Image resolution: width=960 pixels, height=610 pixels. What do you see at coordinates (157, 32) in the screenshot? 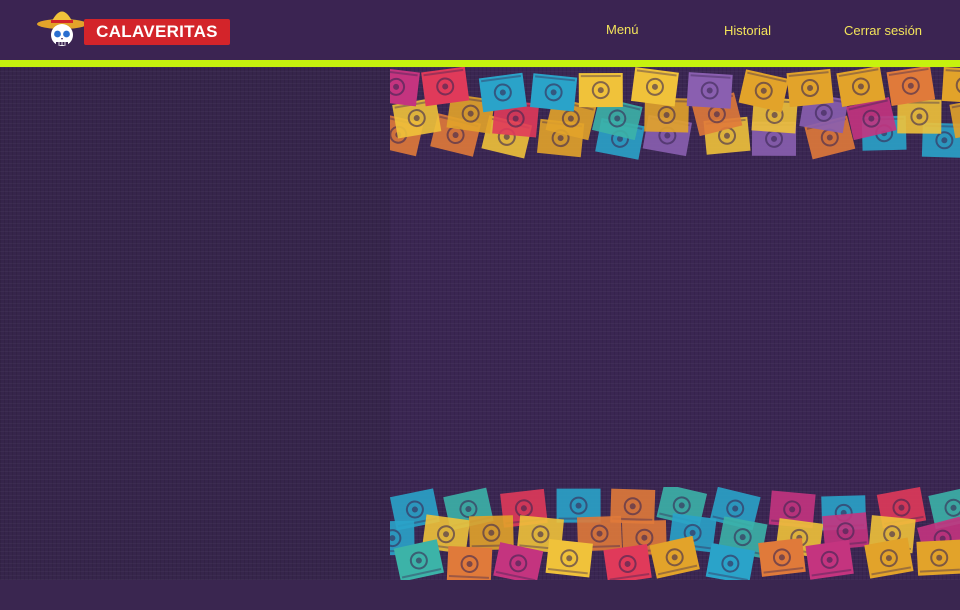
I see `logo-text: CALAVERITAS` at bounding box center [157, 32].